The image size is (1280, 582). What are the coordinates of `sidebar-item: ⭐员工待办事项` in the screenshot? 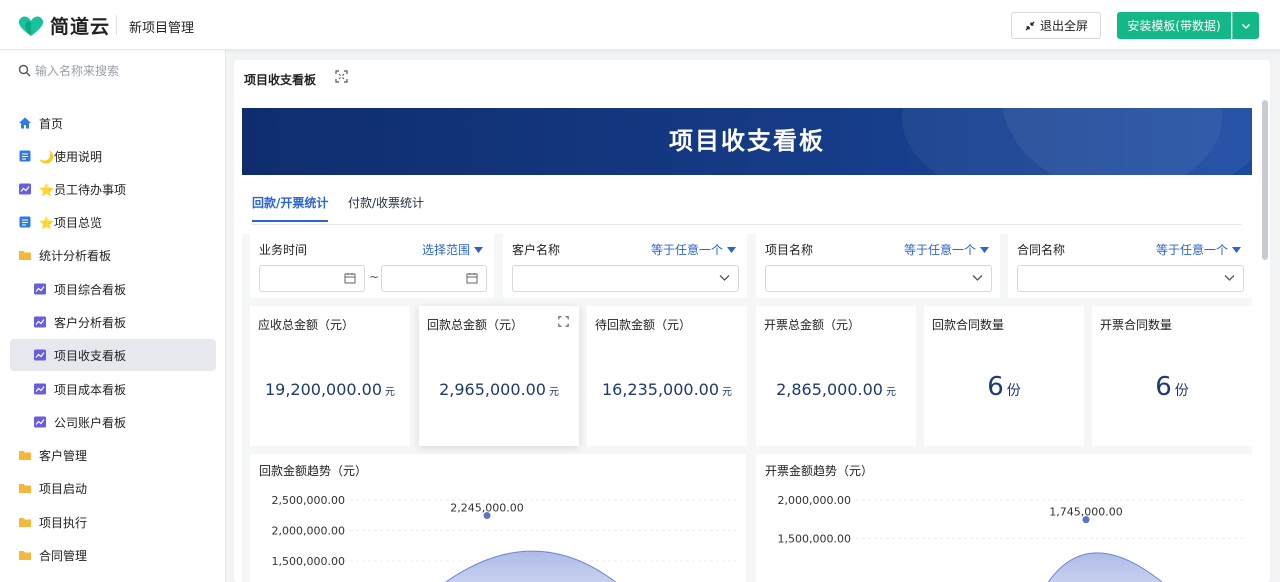 It's located at (113, 189).